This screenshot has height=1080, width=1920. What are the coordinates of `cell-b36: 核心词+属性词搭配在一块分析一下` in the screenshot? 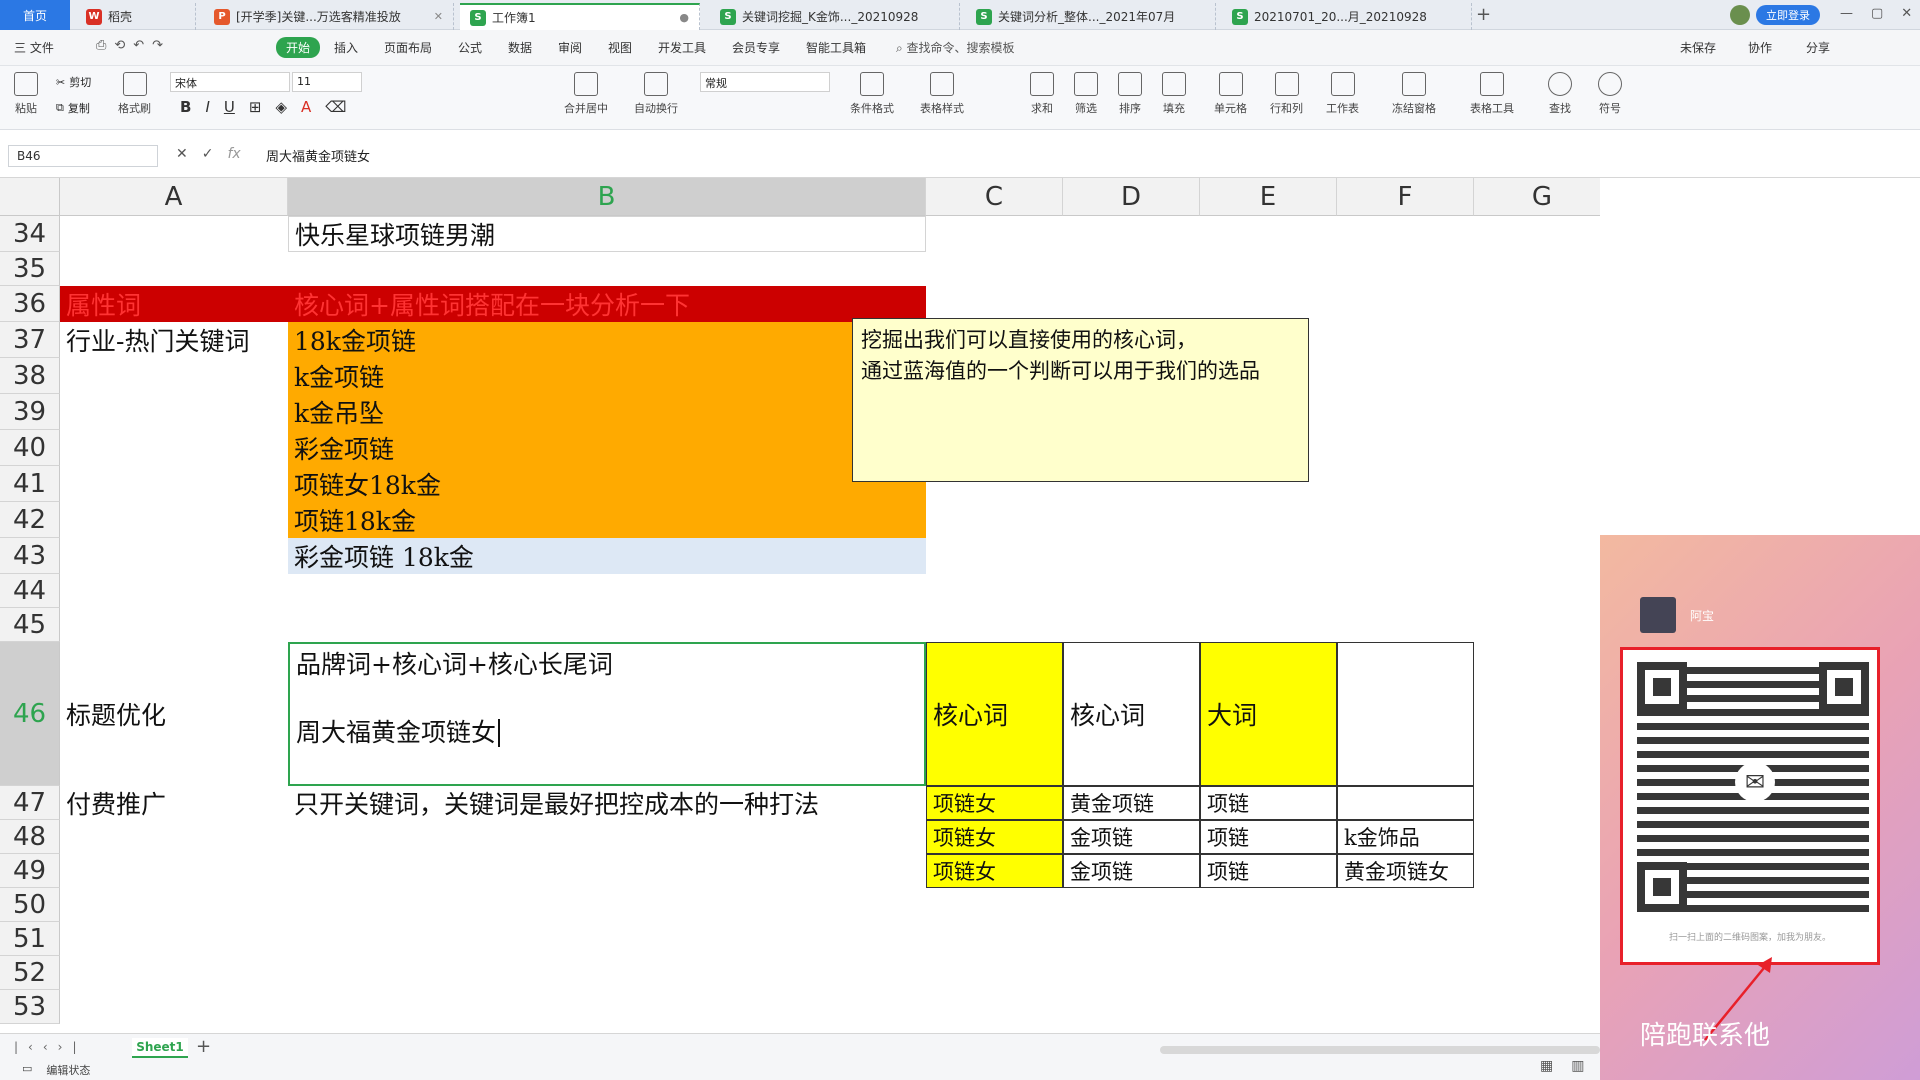 It's located at (607, 304).